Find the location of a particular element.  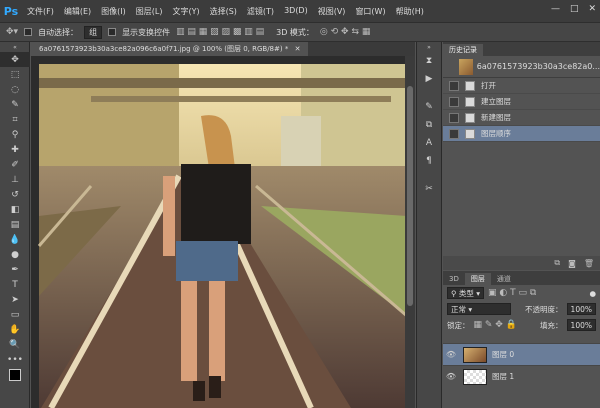

clone-source-icon: ⧉ is located at coordinates (429, 125).